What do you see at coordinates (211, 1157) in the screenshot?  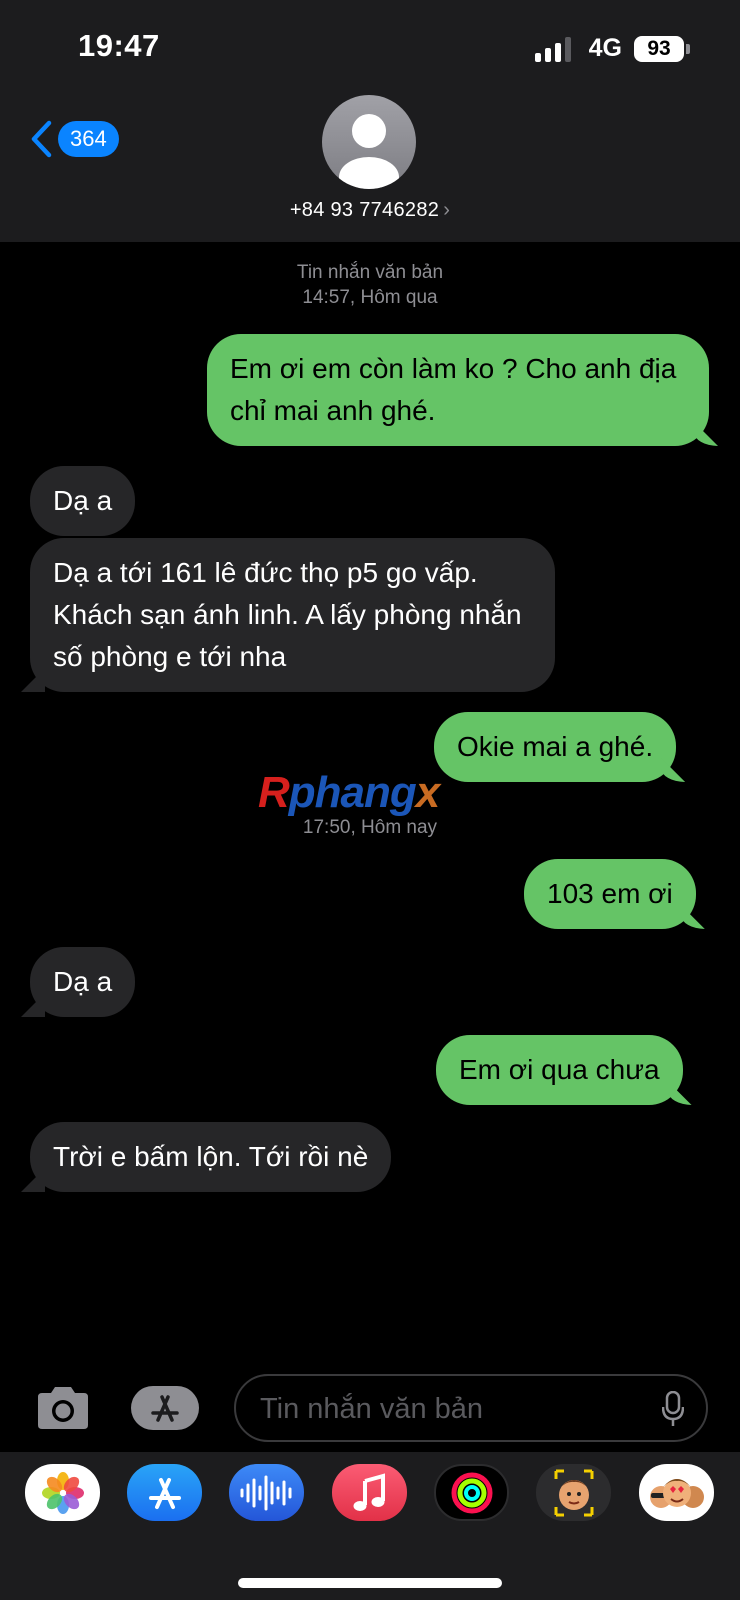 I see `incoming-message-bubble: Trời e bấm lộn. Tới rồi nè` at bounding box center [211, 1157].